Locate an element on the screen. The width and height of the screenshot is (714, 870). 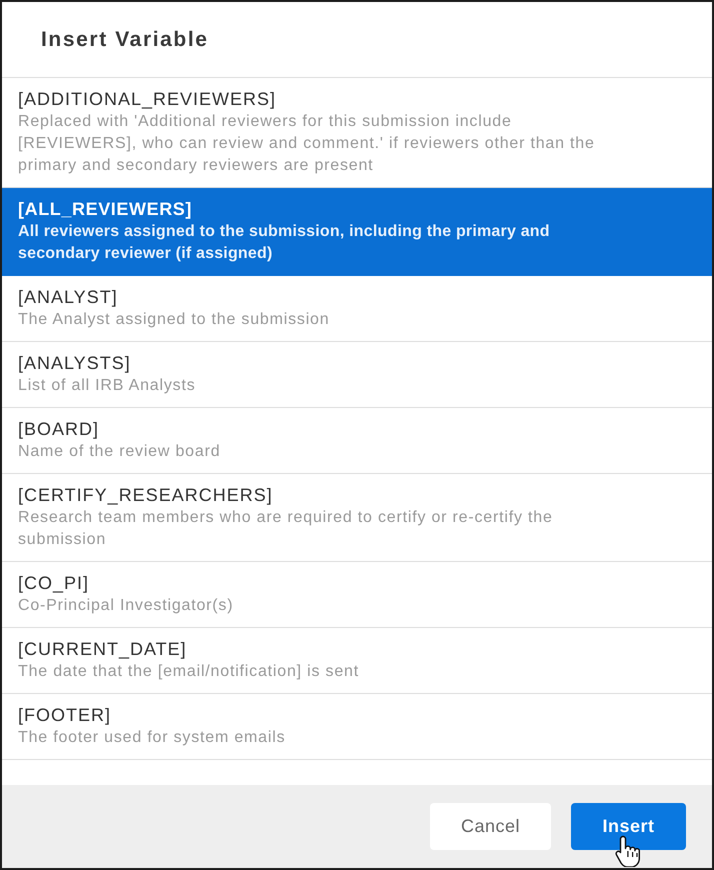
variable-description: List of all IRB Analysts is located at coordinates (107, 386).